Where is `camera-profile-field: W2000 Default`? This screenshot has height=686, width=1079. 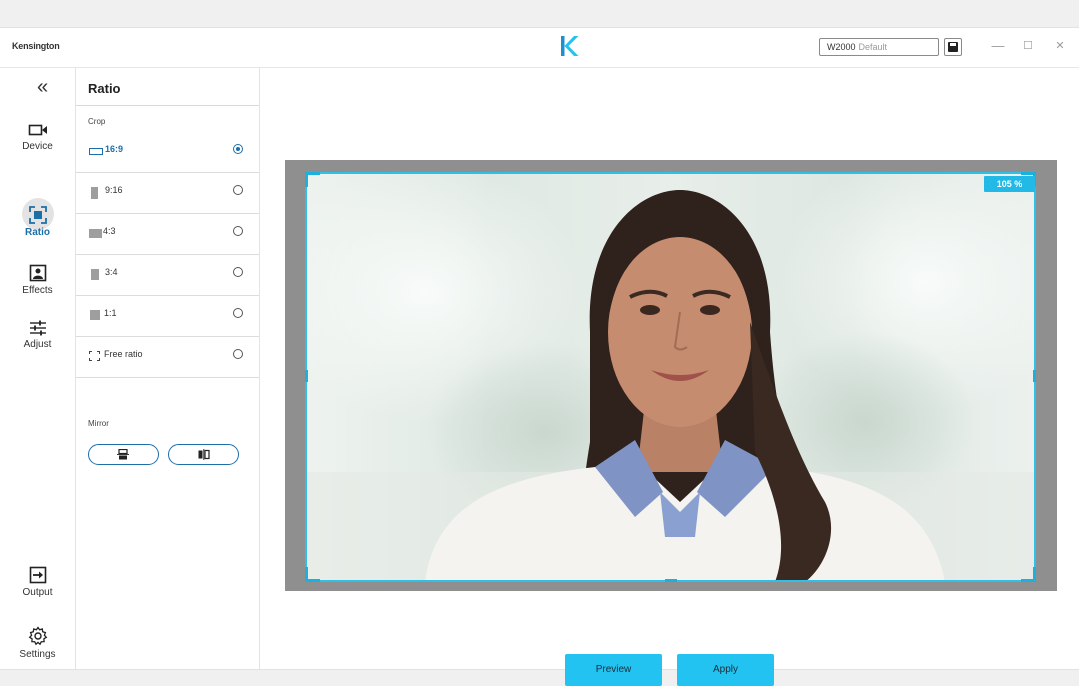
camera-profile-field: W2000 Default is located at coordinates (879, 47).